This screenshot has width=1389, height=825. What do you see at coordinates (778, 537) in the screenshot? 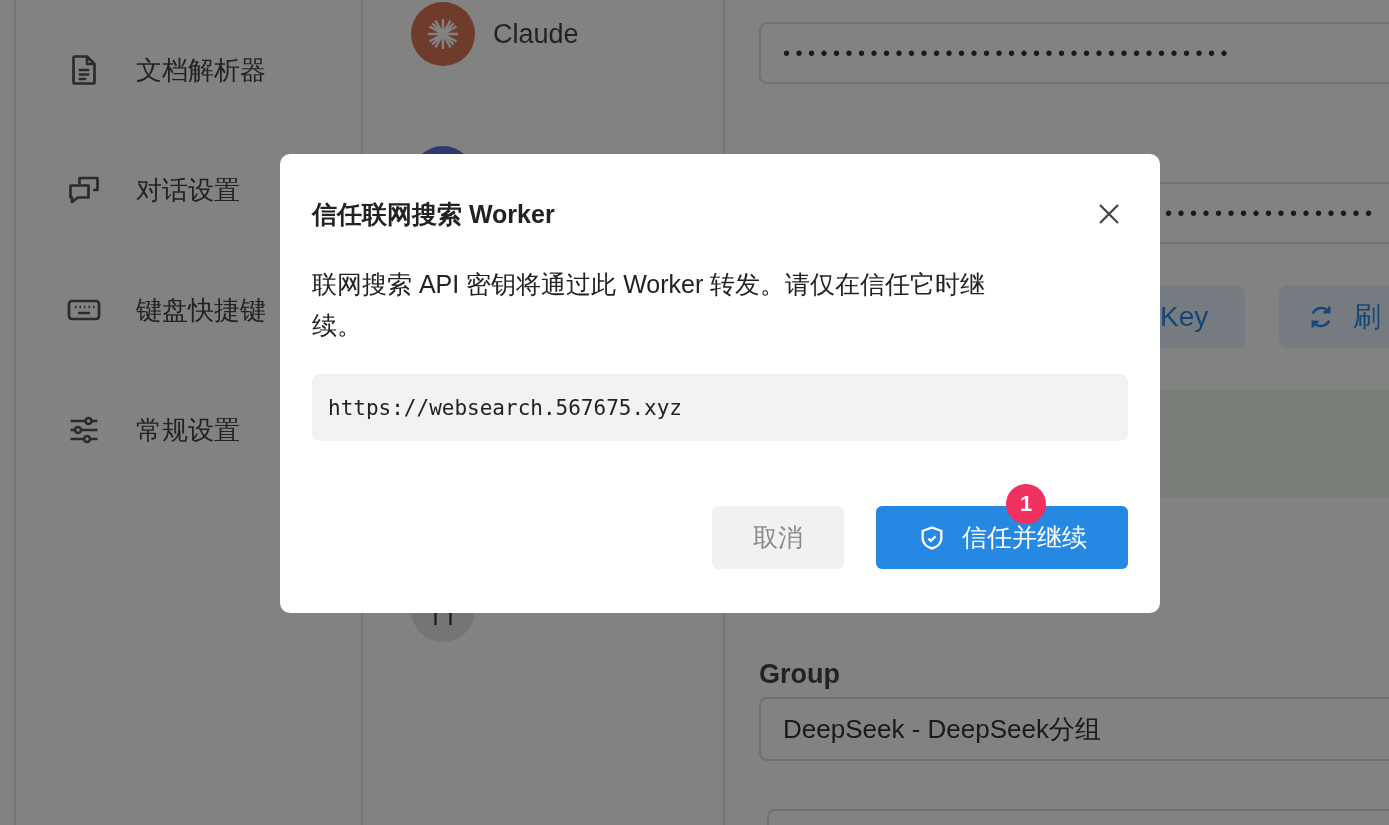
I see `cancel-button: 取消` at bounding box center [778, 537].